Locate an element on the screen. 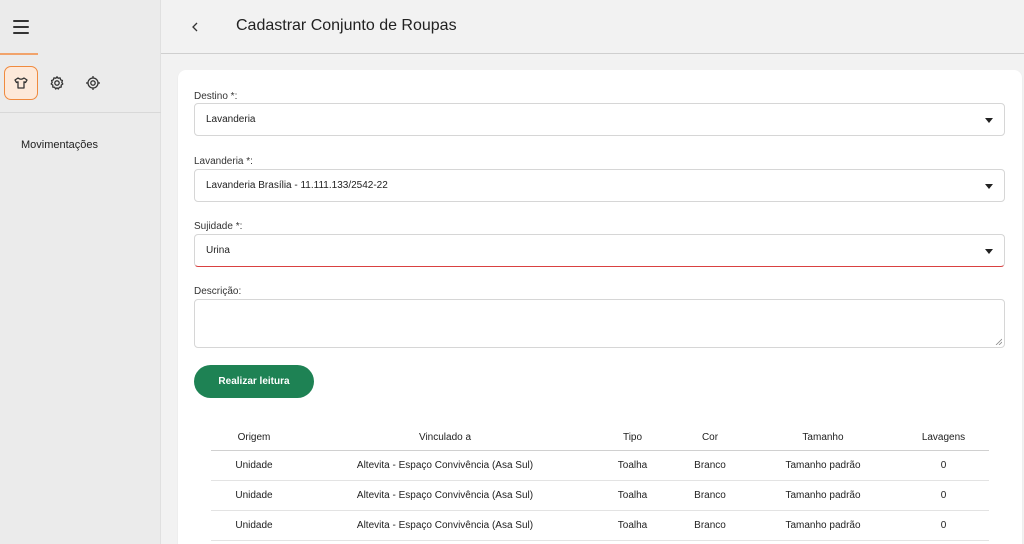  sujidade-value: Urina is located at coordinates (218, 250).